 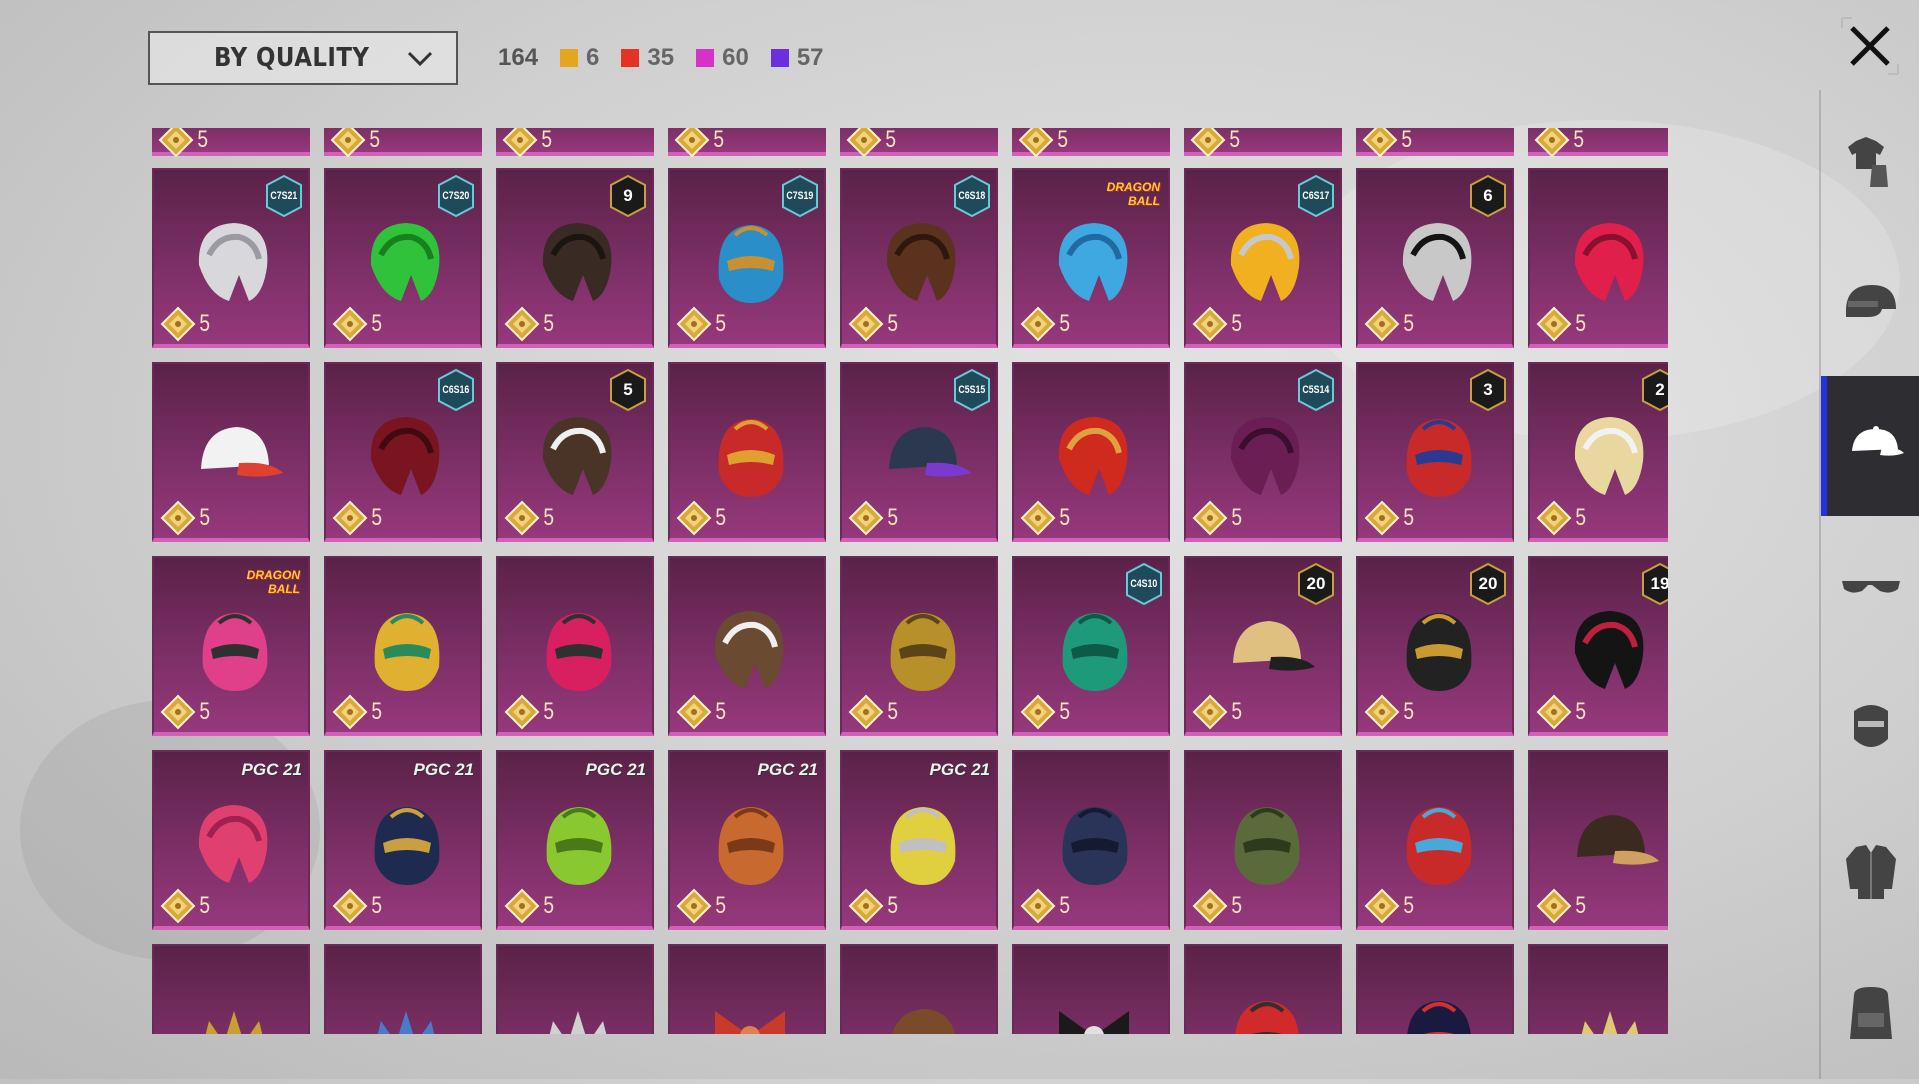 What do you see at coordinates (231, 452) in the screenshot?
I see `item-card-lion-hat: 5` at bounding box center [231, 452].